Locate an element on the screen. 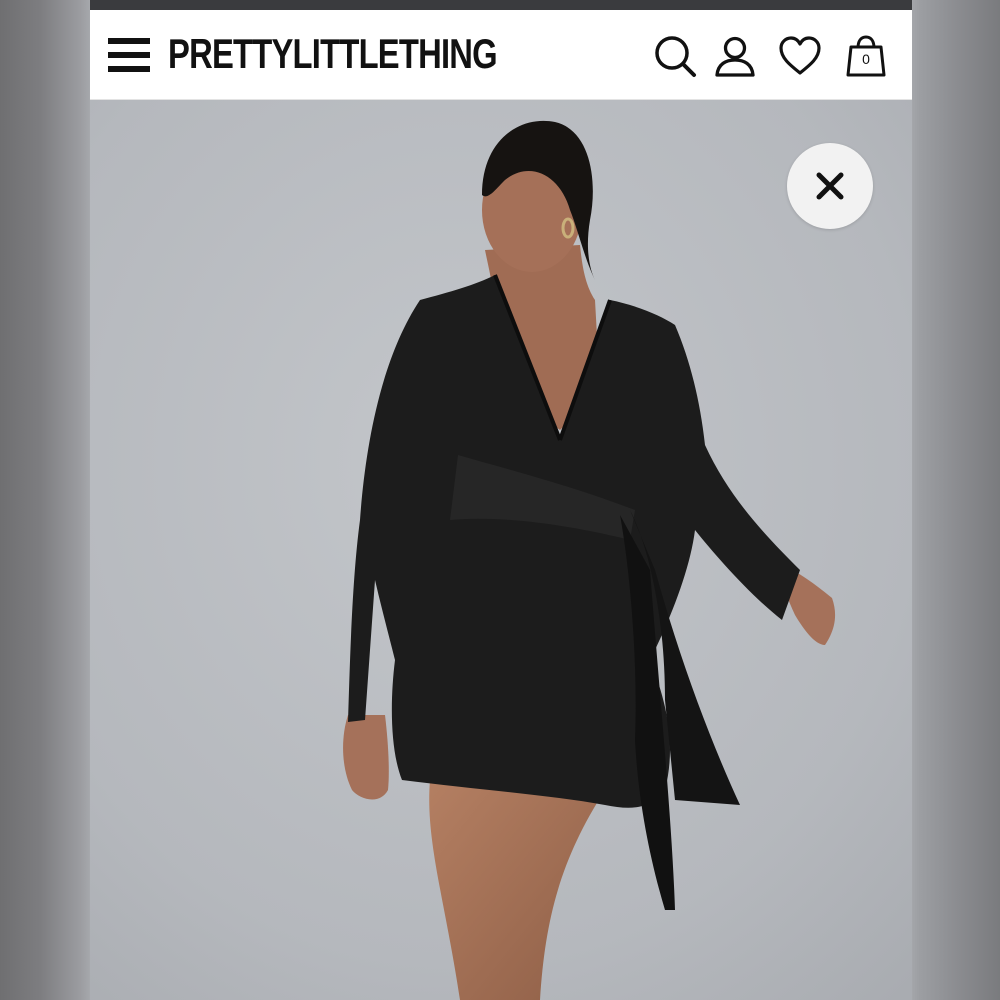 This screenshot has width=1000, height=1000. user-icon is located at coordinates (735, 56).